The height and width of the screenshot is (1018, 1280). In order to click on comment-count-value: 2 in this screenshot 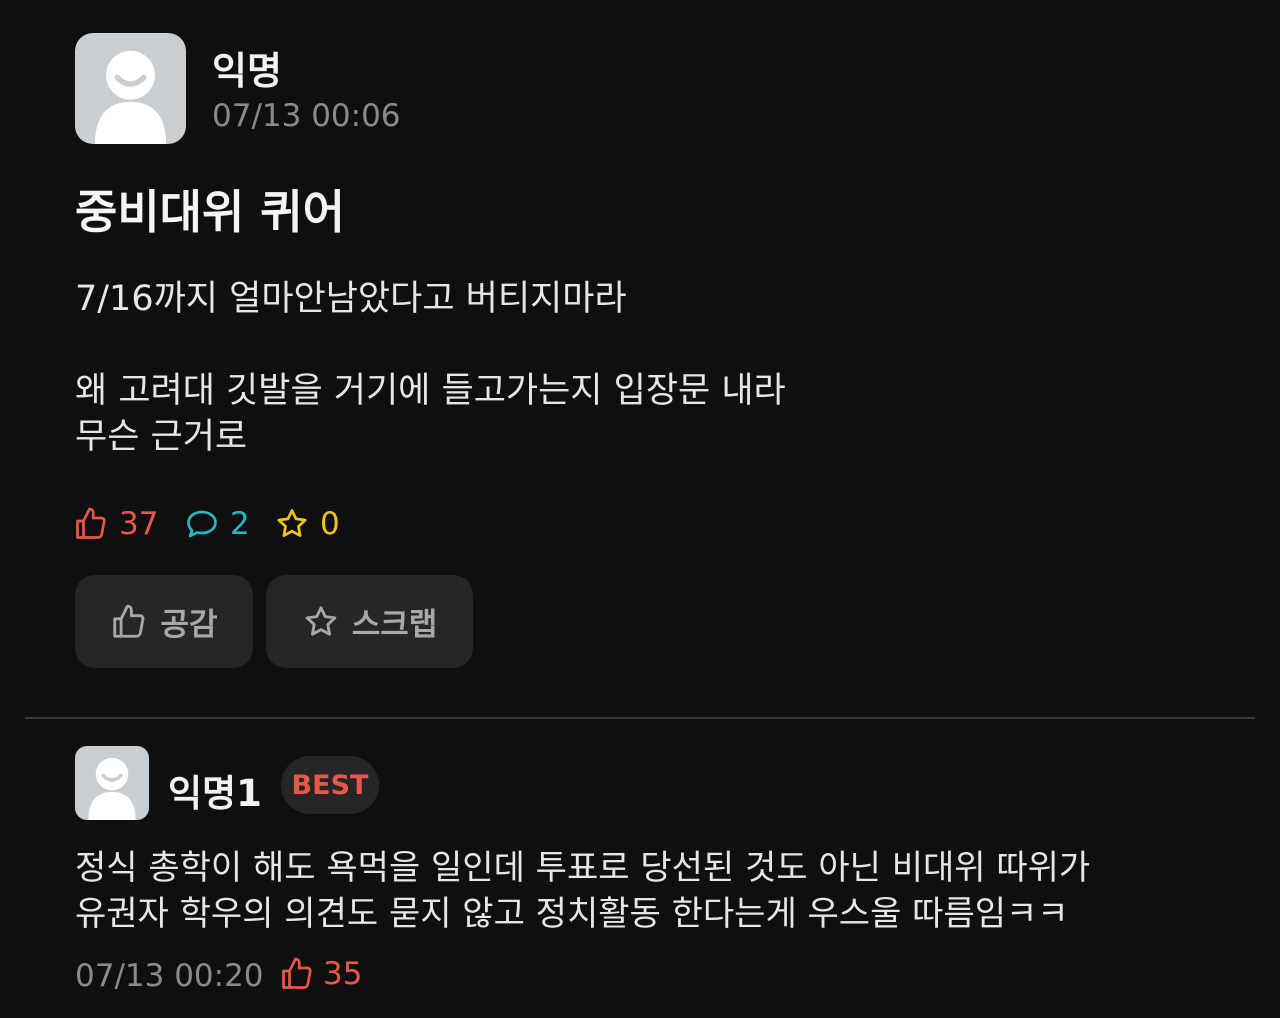, I will do `click(240, 524)`.